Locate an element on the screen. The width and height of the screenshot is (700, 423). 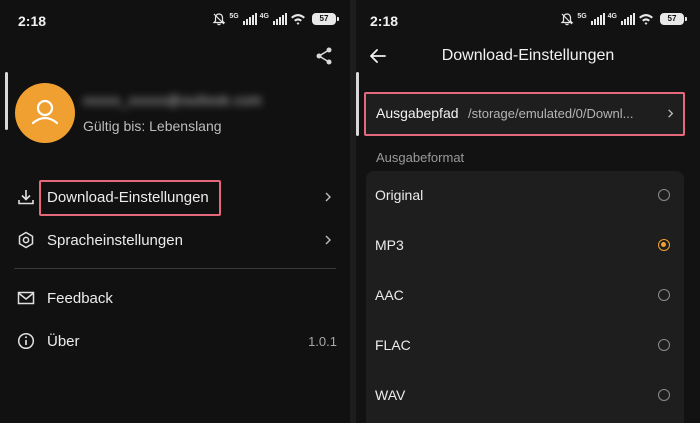
share-icon is located at coordinates (324, 56).